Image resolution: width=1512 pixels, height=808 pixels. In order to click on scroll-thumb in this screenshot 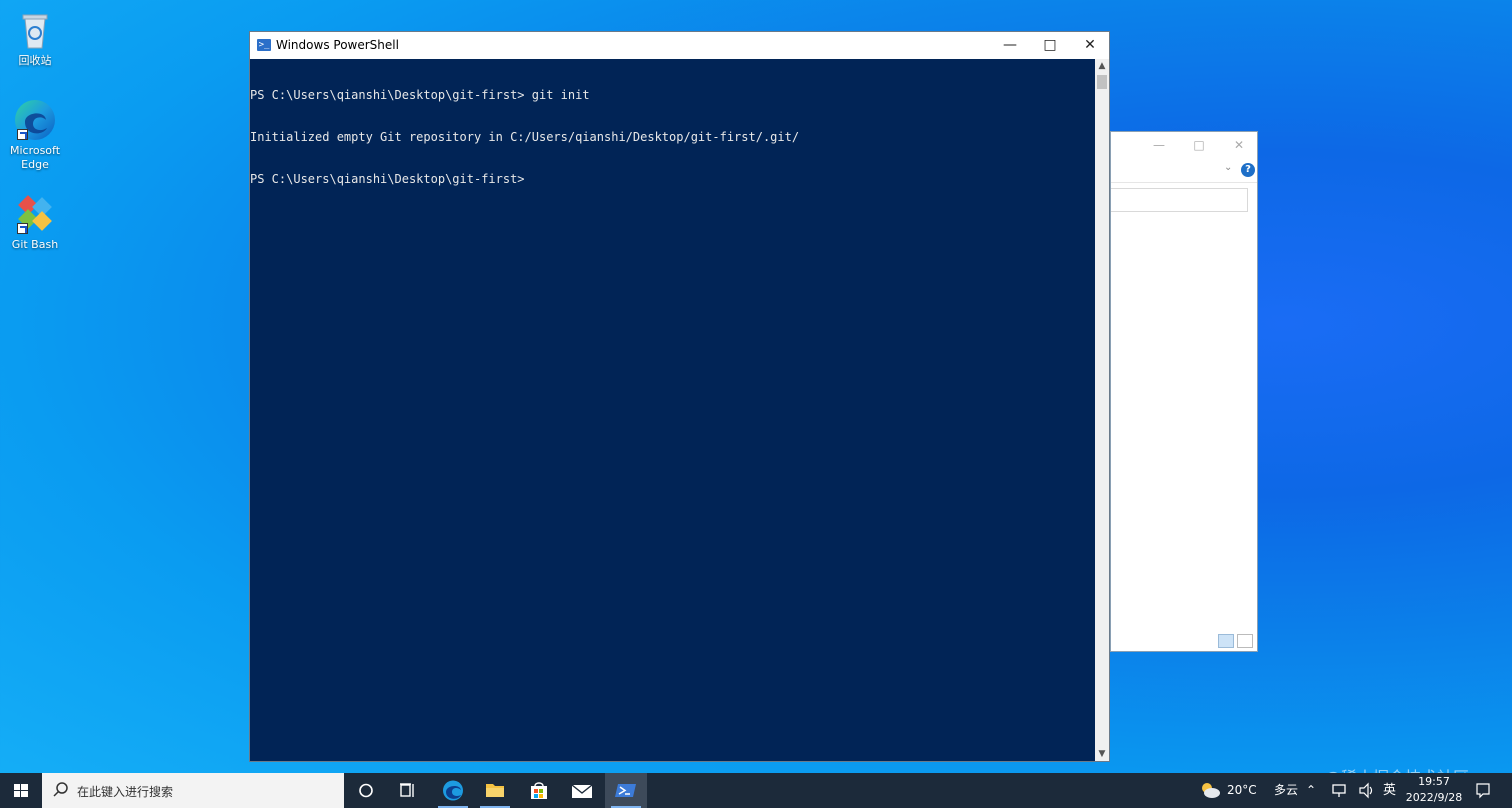, I will do `click(1102, 82)`.